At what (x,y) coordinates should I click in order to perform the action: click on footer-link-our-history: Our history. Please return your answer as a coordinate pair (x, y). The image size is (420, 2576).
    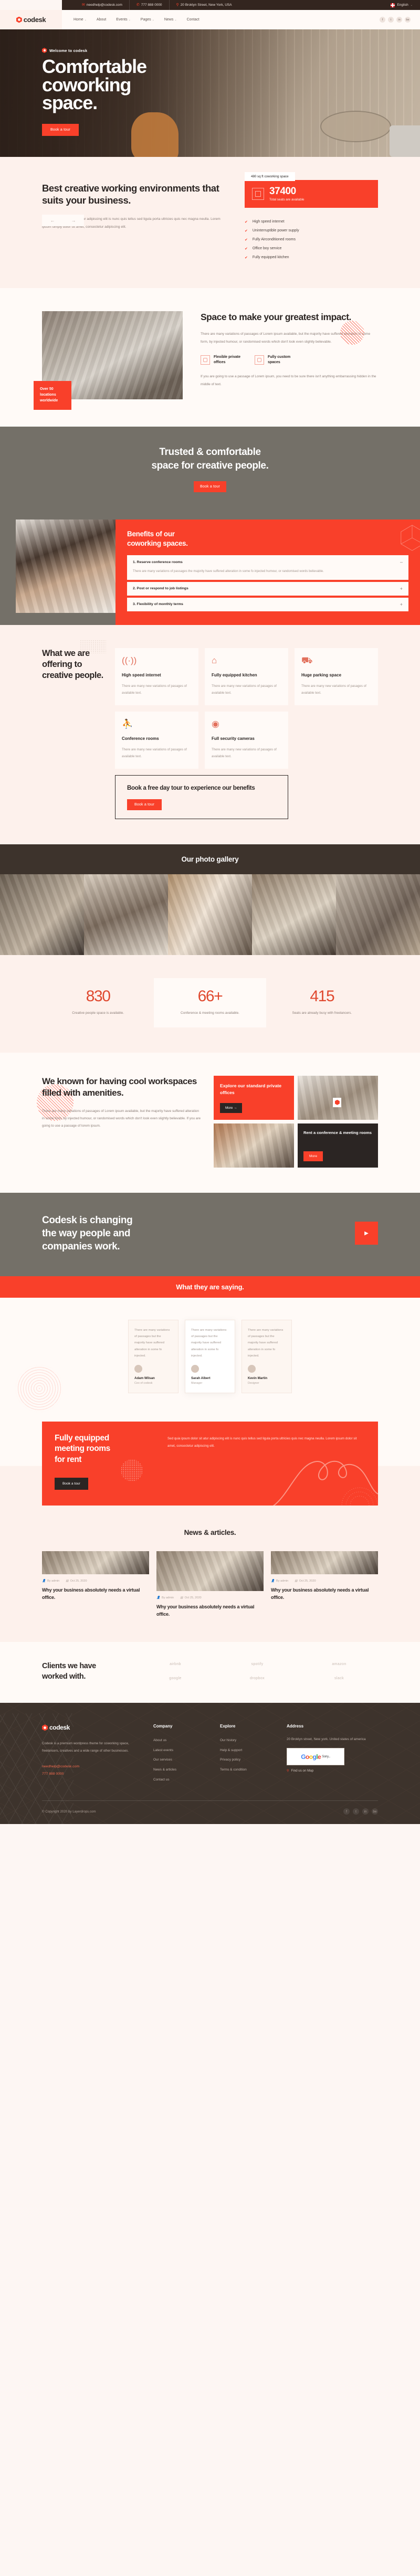
    Looking at the image, I should click on (247, 1741).